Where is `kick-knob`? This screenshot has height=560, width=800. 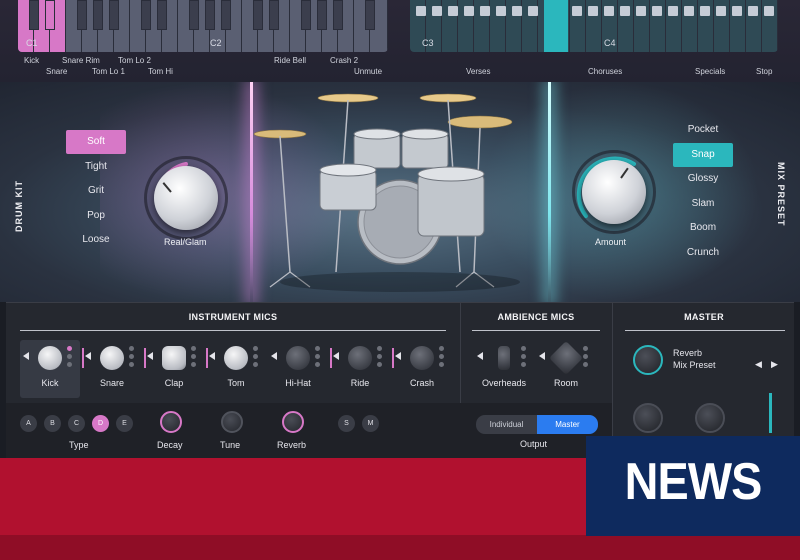
kick-knob is located at coordinates (50, 358).